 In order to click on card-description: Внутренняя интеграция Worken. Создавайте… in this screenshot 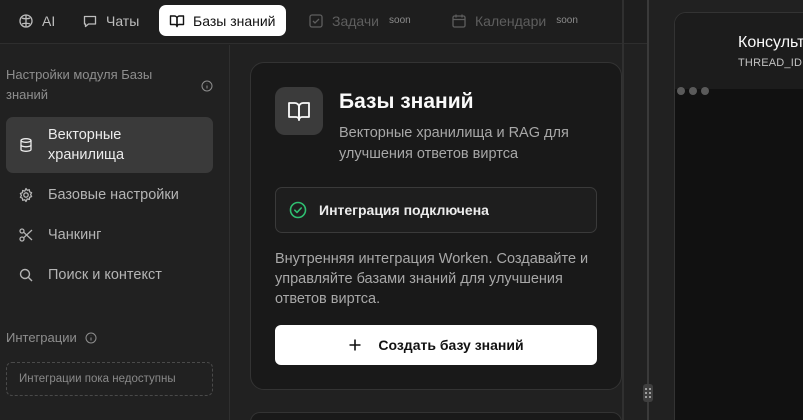, I will do `click(432, 279)`.